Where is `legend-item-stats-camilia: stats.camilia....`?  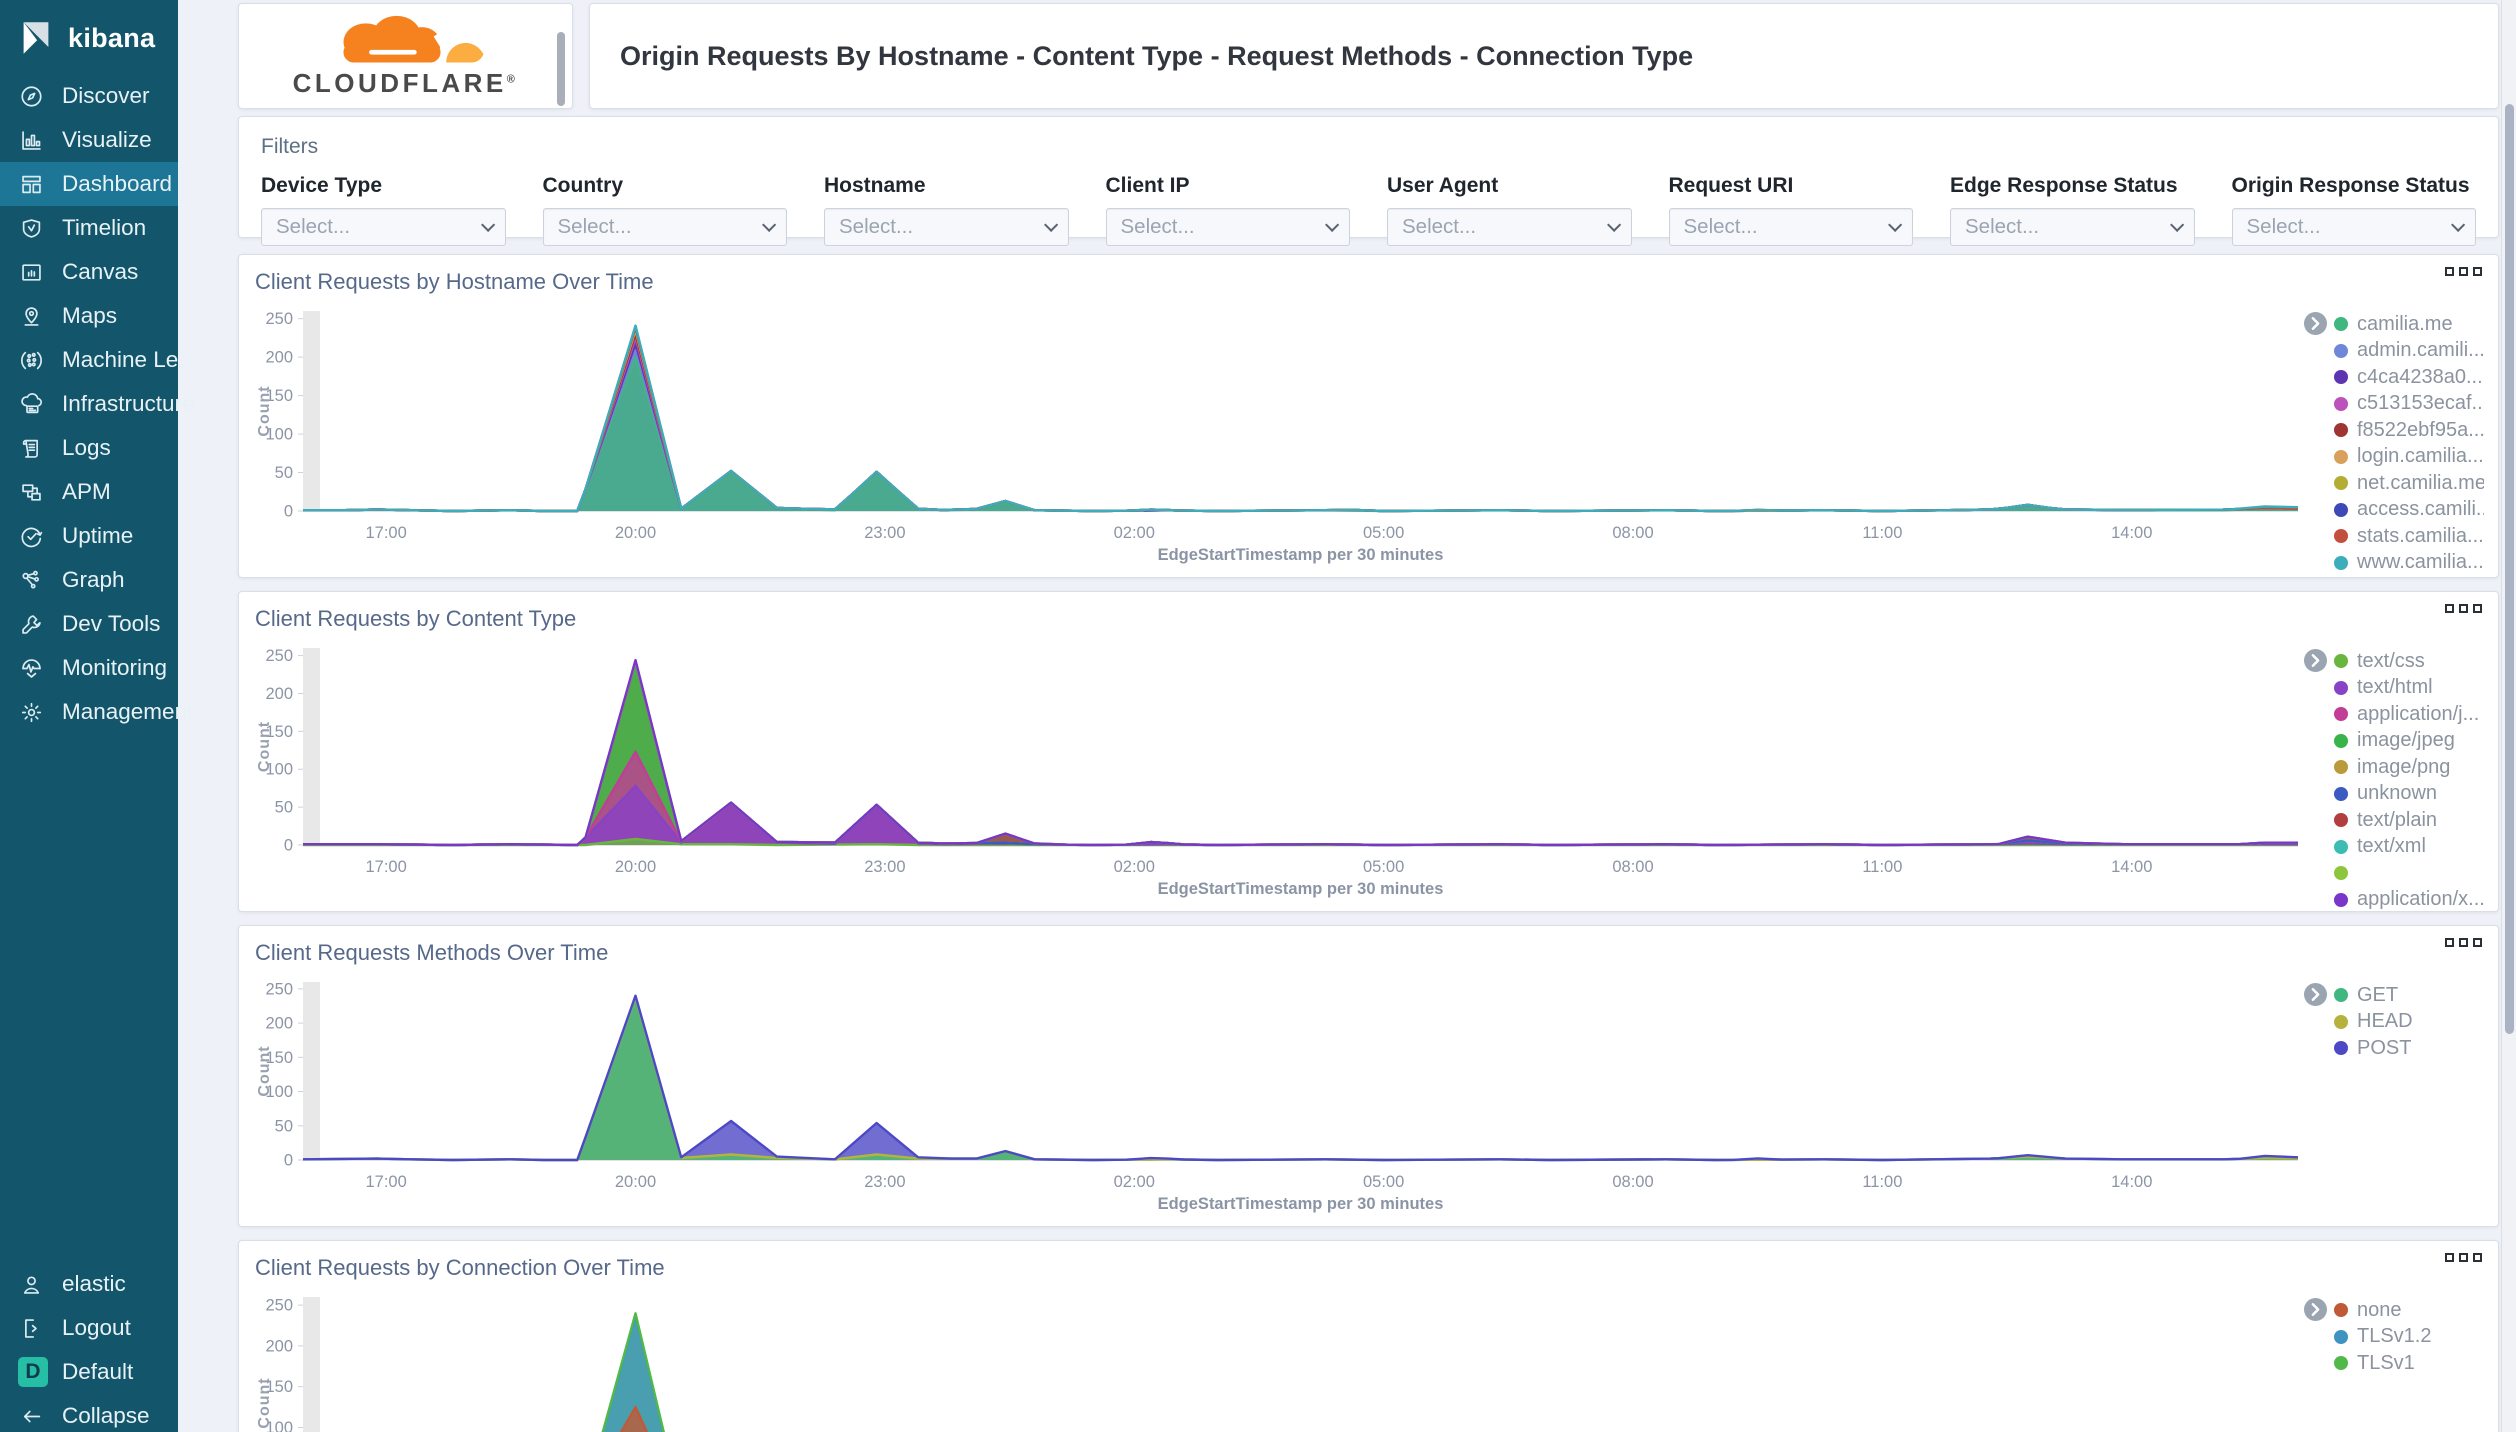
legend-item-stats-camilia: stats.camilia.... is located at coordinates (2409, 536).